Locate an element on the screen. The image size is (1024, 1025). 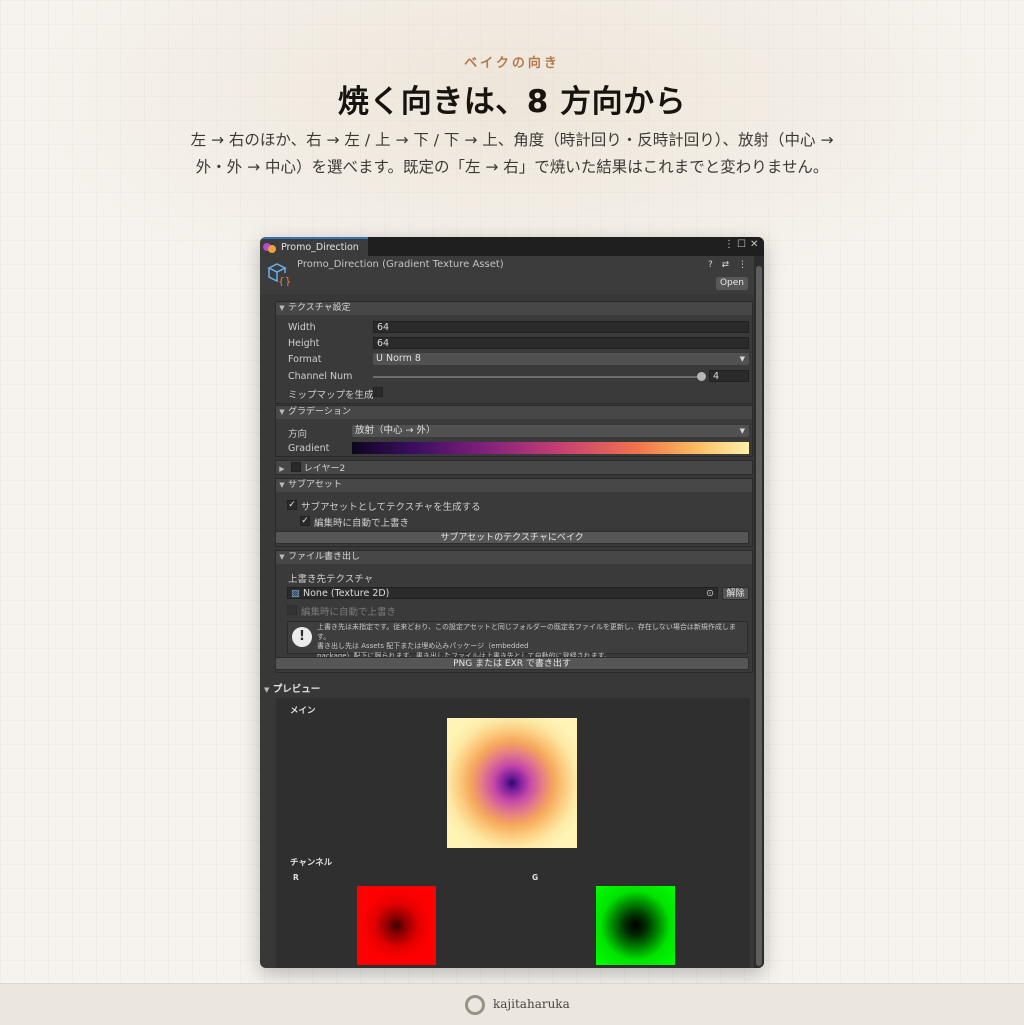
layer2-enable-checkbox is located at coordinates (295, 467).